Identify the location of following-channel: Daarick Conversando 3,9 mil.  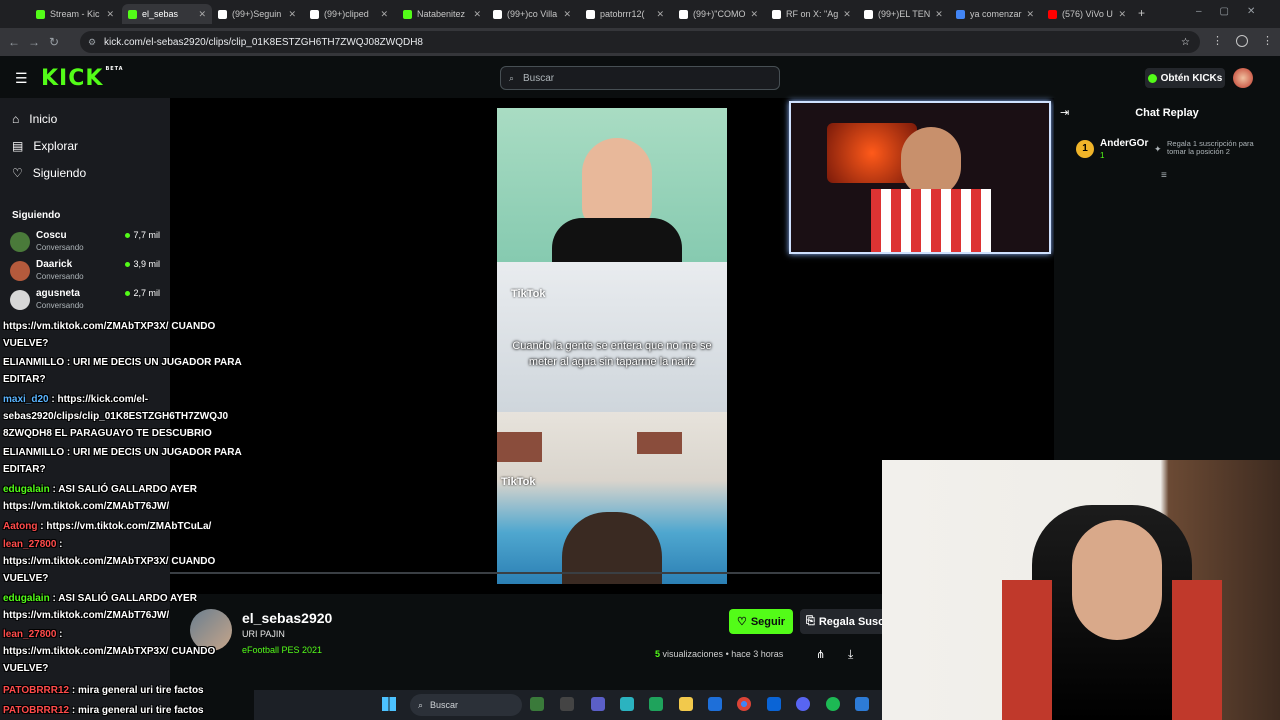
(85, 273).